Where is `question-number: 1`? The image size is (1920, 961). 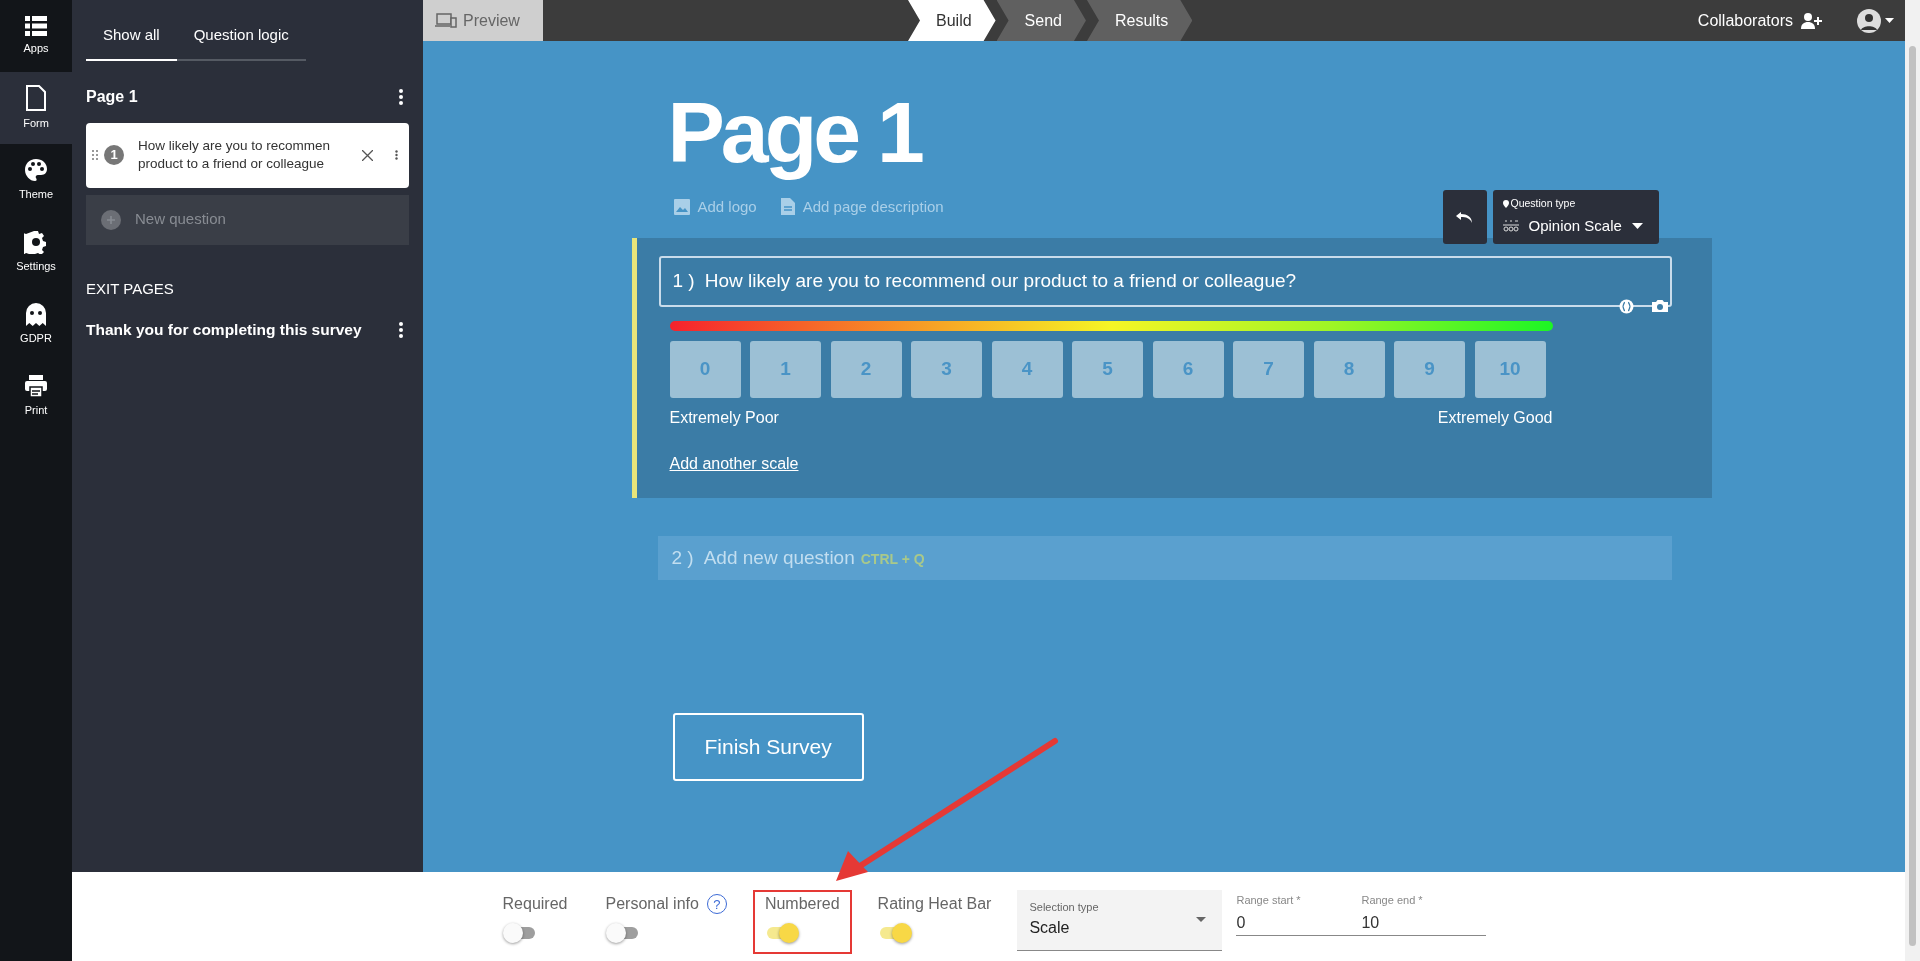 question-number: 1 is located at coordinates (114, 155).